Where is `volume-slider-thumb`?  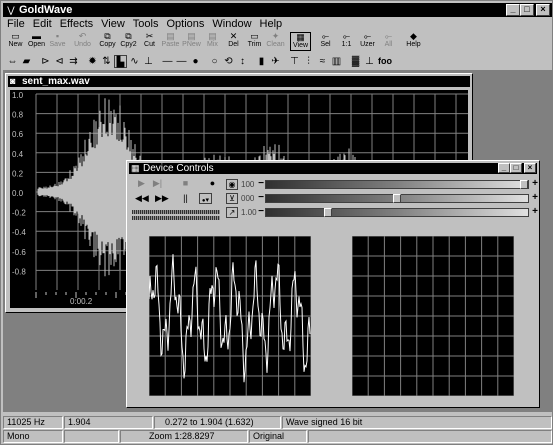
volume-slider-thumb is located at coordinates (524, 184).